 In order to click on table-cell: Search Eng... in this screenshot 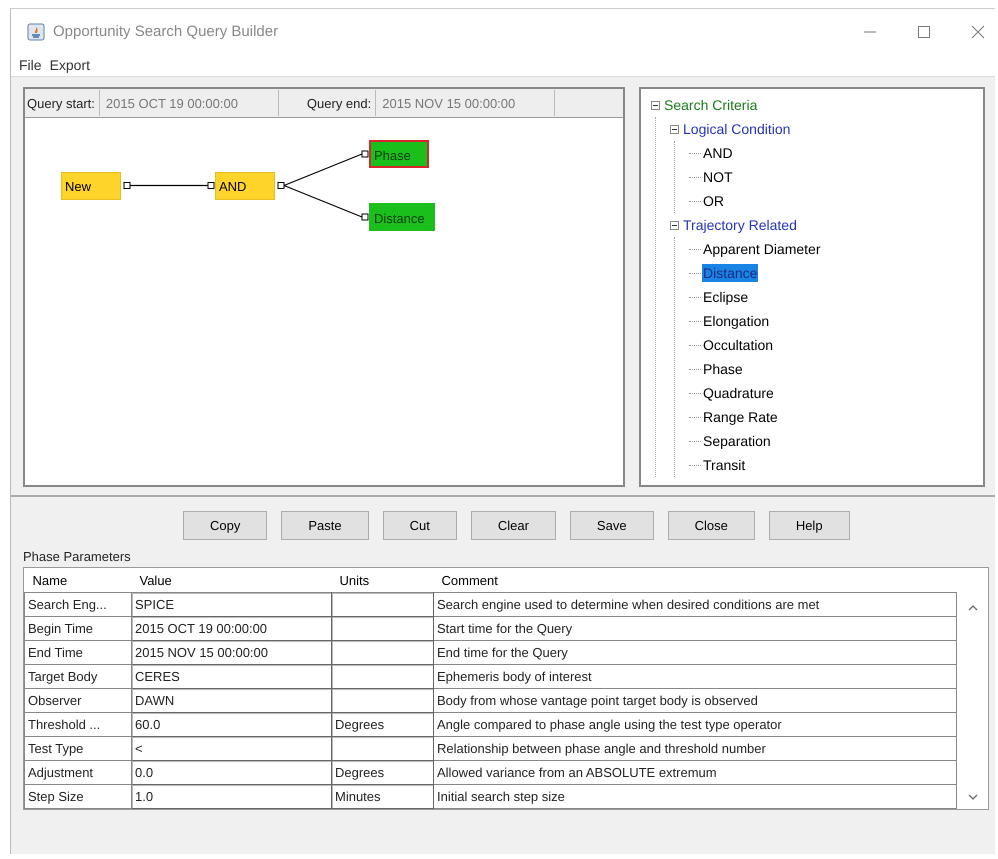, I will do `click(78, 604)`.